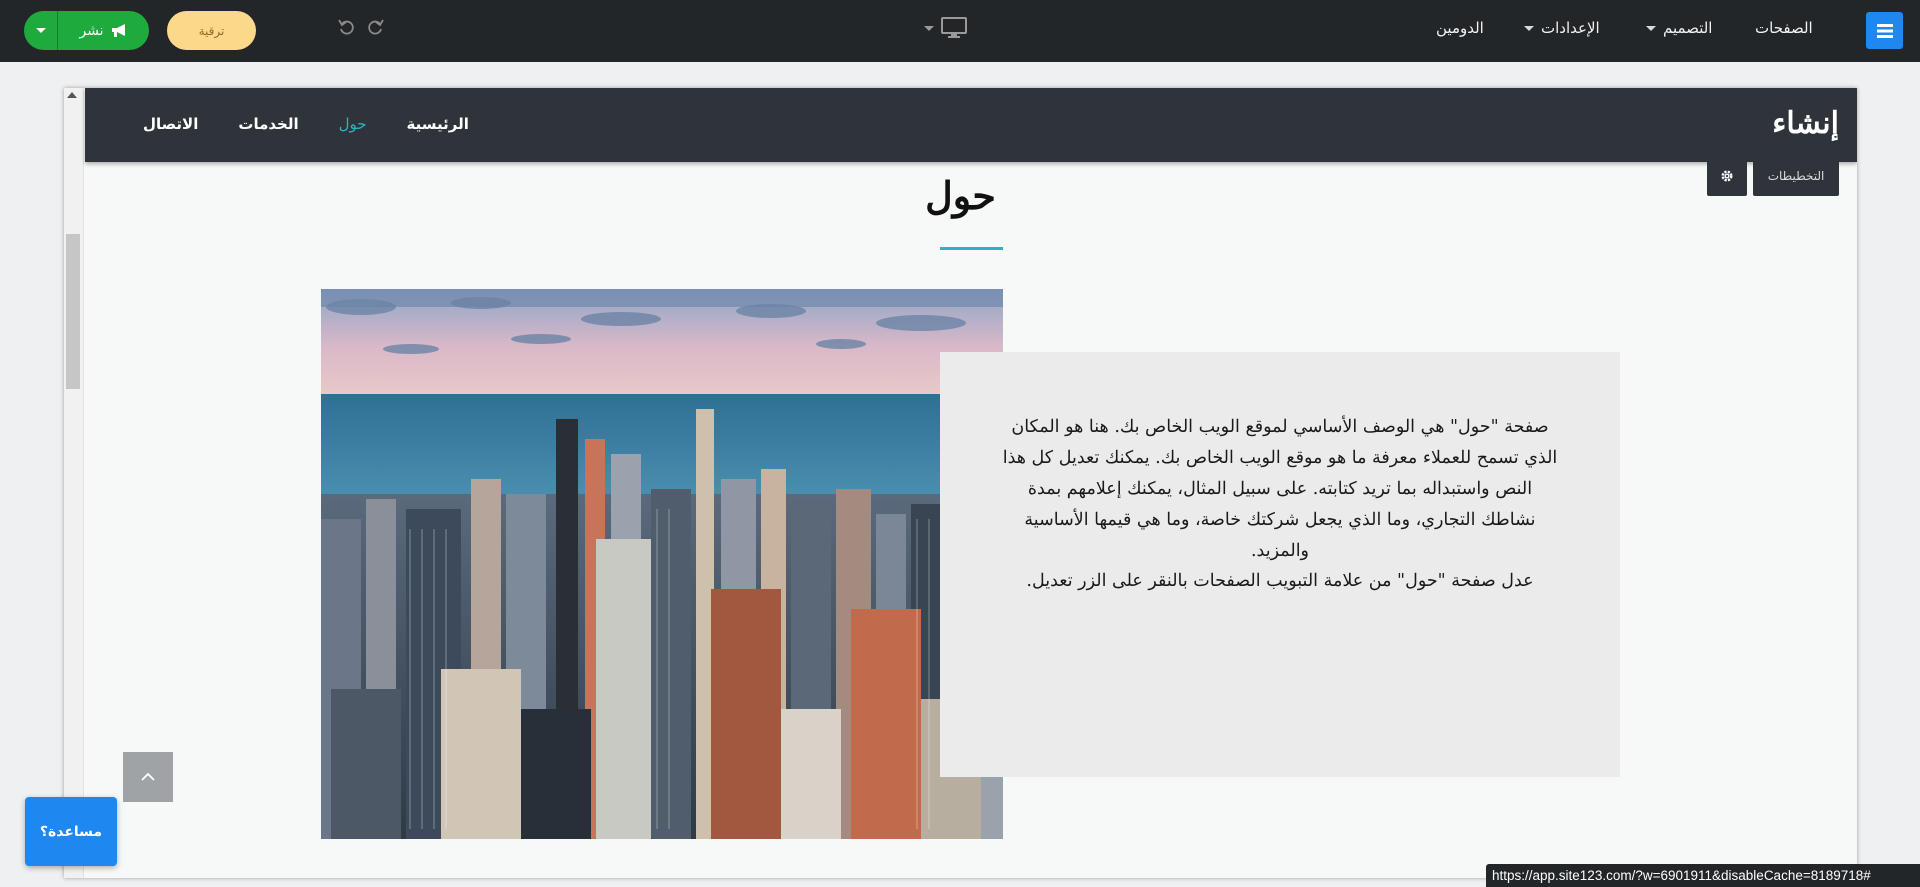 The image size is (1920, 887). I want to click on scroll-to-top-button, so click(148, 777).